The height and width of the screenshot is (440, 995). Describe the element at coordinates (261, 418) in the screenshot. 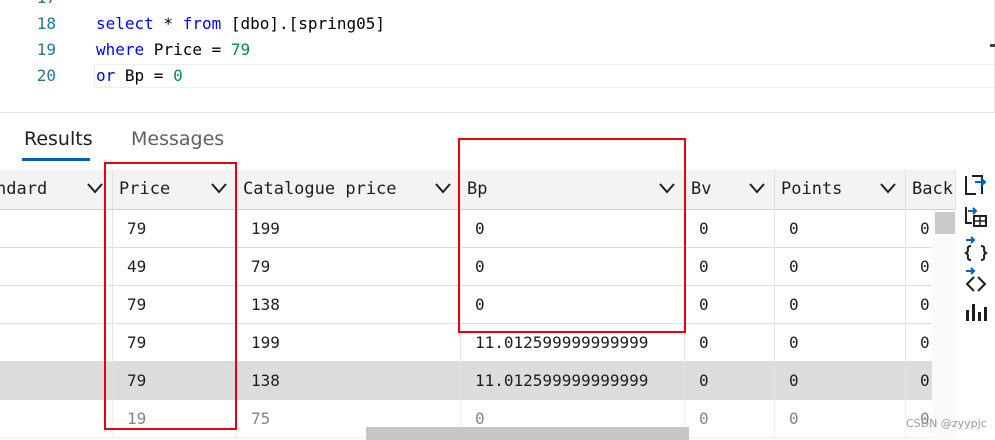

I see `cell-value: 75` at that location.